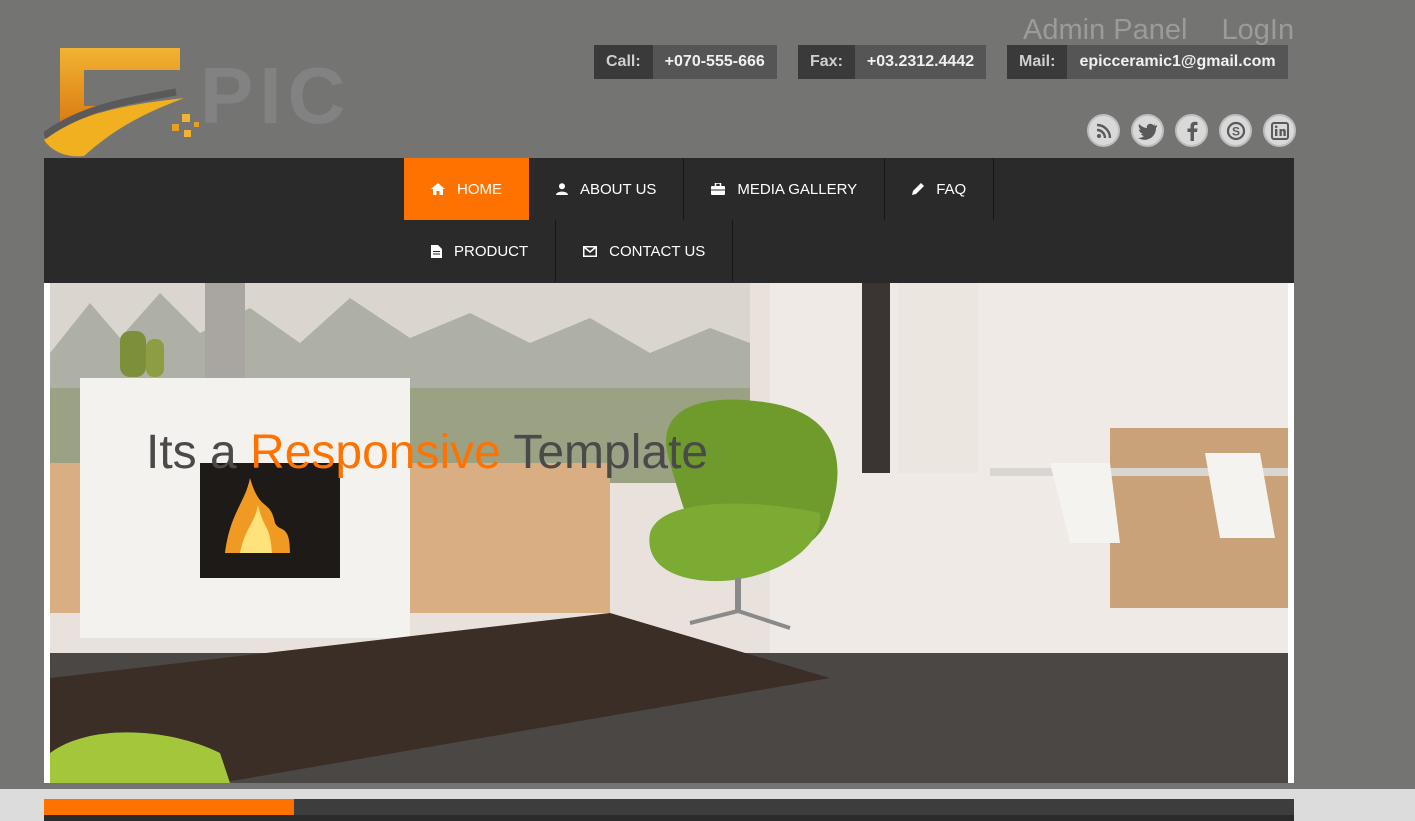  What do you see at coordinates (1177, 62) in the screenshot?
I see `mail-value: epicceramic1@gmail.com` at bounding box center [1177, 62].